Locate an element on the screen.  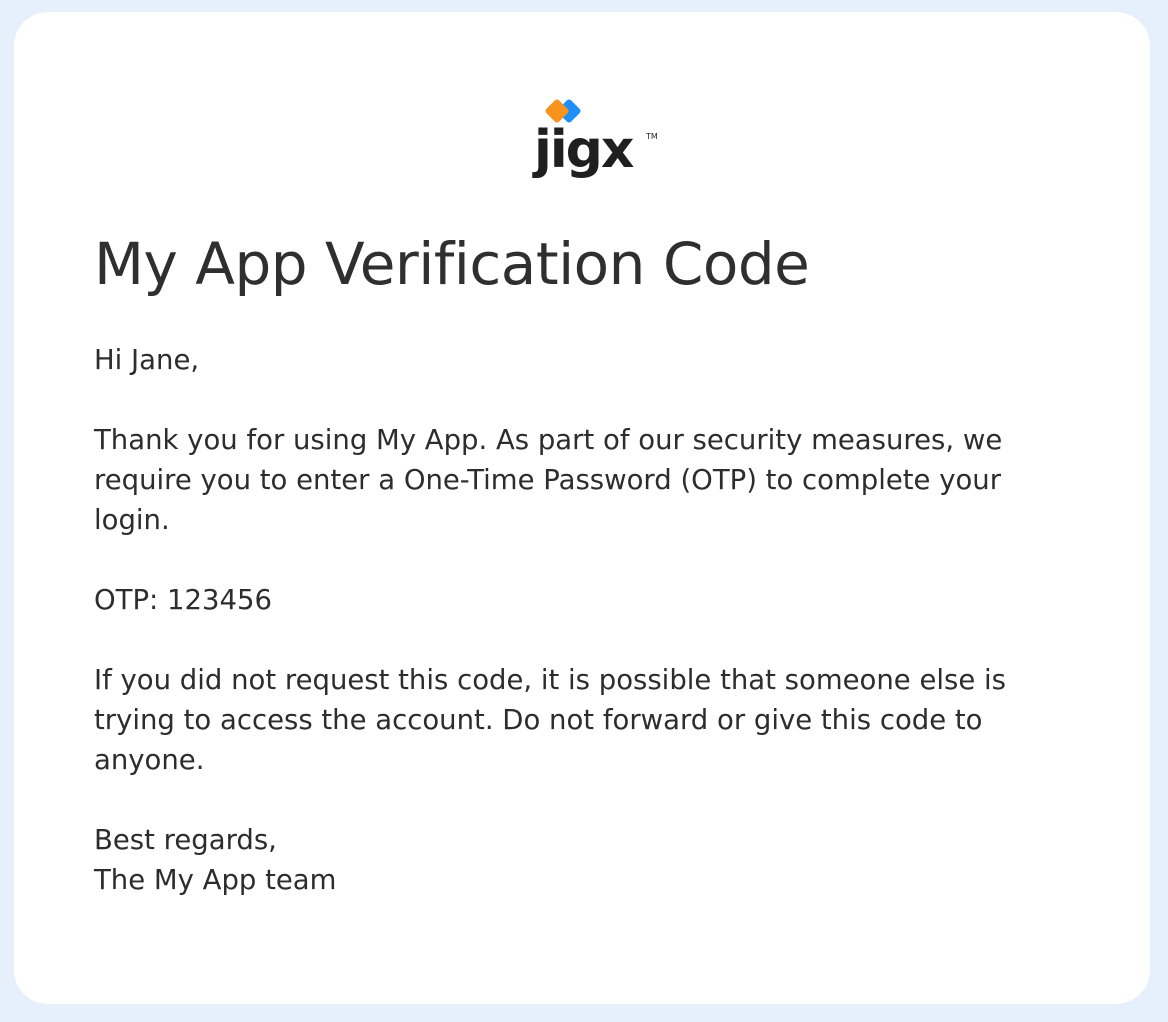
signoff-line-1: Best regards, is located at coordinates (185, 840).